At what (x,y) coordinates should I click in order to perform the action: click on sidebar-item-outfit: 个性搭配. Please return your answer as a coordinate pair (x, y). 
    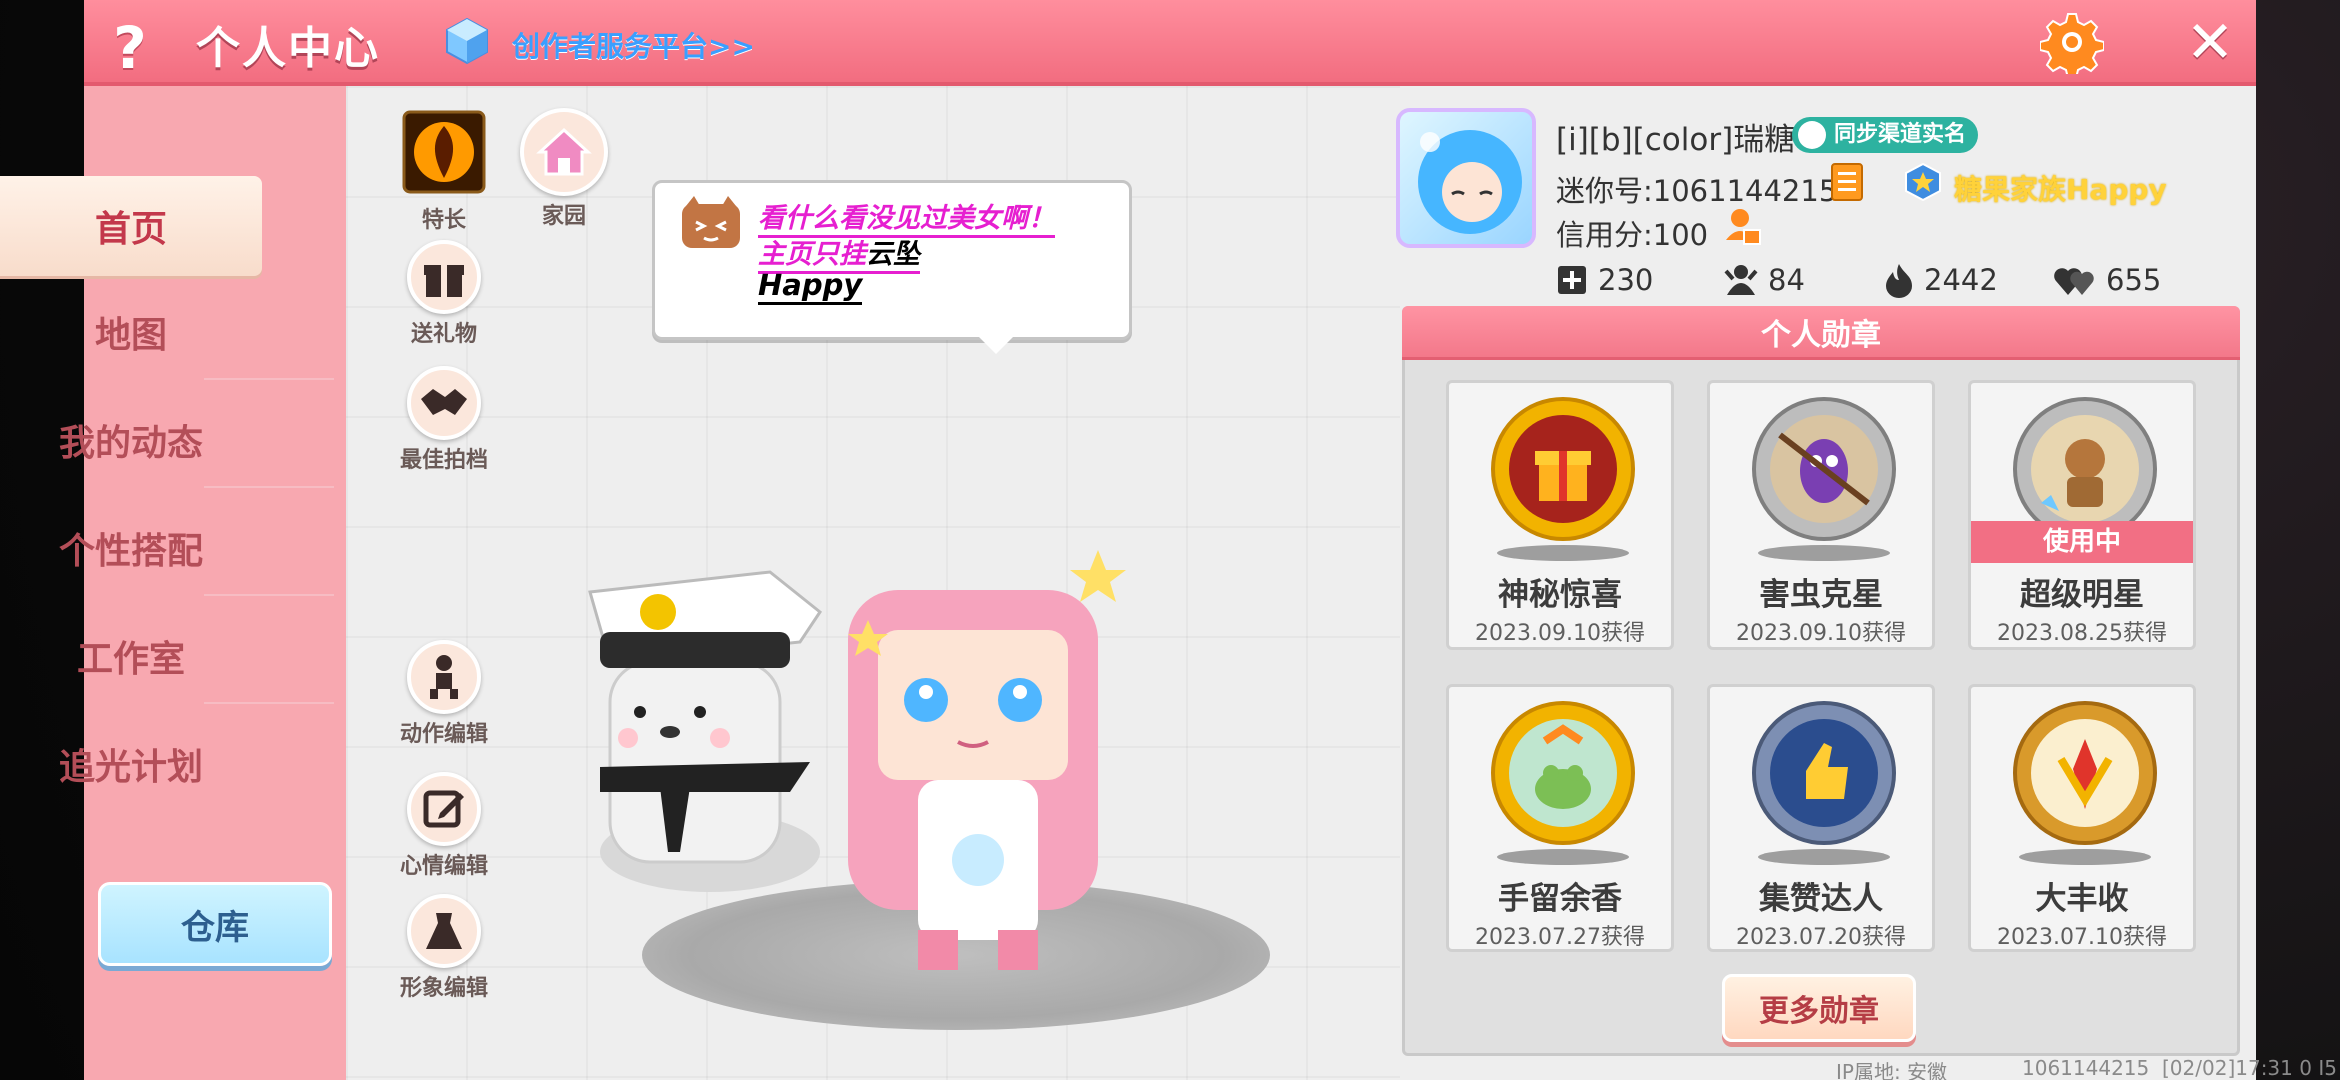
    Looking at the image, I should click on (131, 548).